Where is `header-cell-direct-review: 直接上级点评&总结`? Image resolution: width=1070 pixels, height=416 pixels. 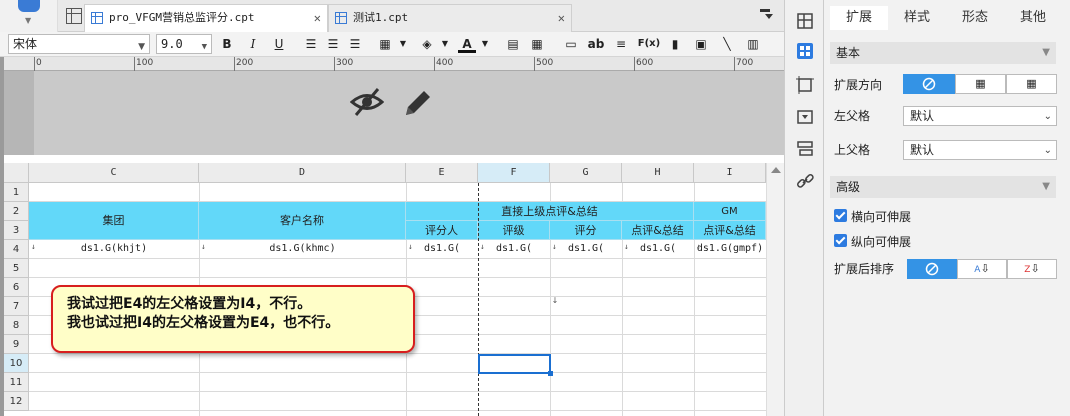 header-cell-direct-review: 直接上级点评&总结 is located at coordinates (550, 211).